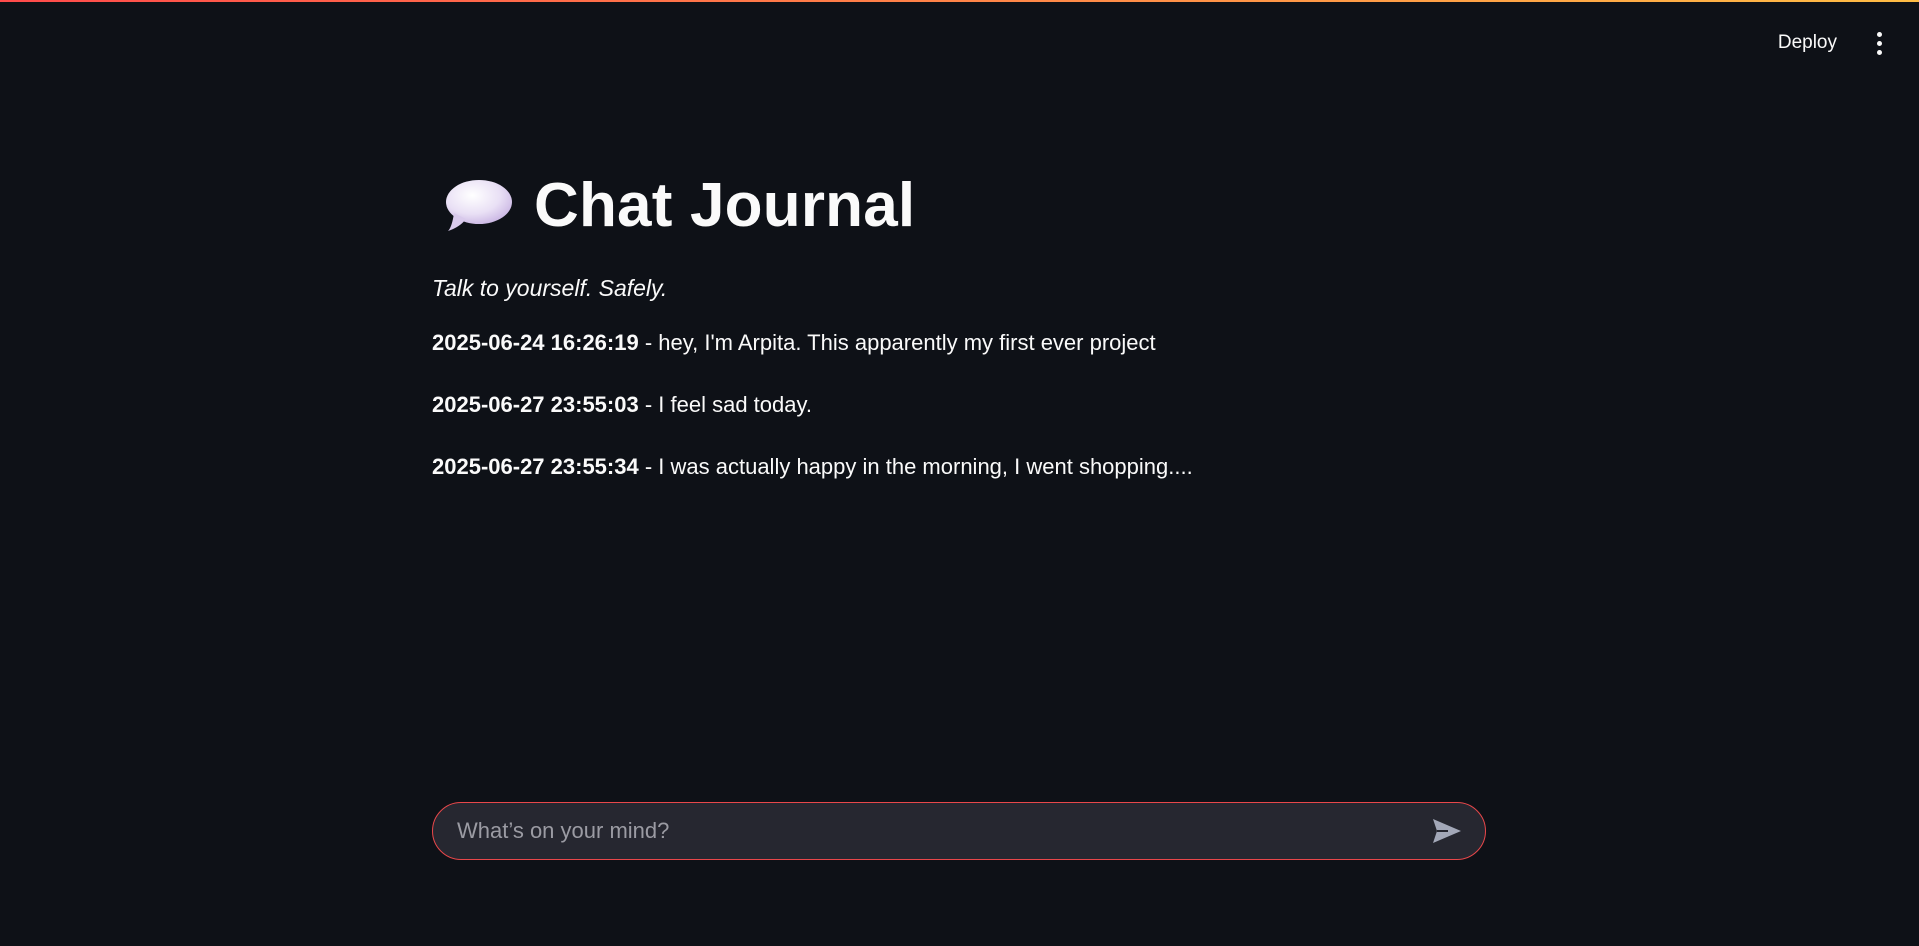 The image size is (1919, 946). Describe the element at coordinates (478, 206) in the screenshot. I see `speech-bubble-icon` at that location.